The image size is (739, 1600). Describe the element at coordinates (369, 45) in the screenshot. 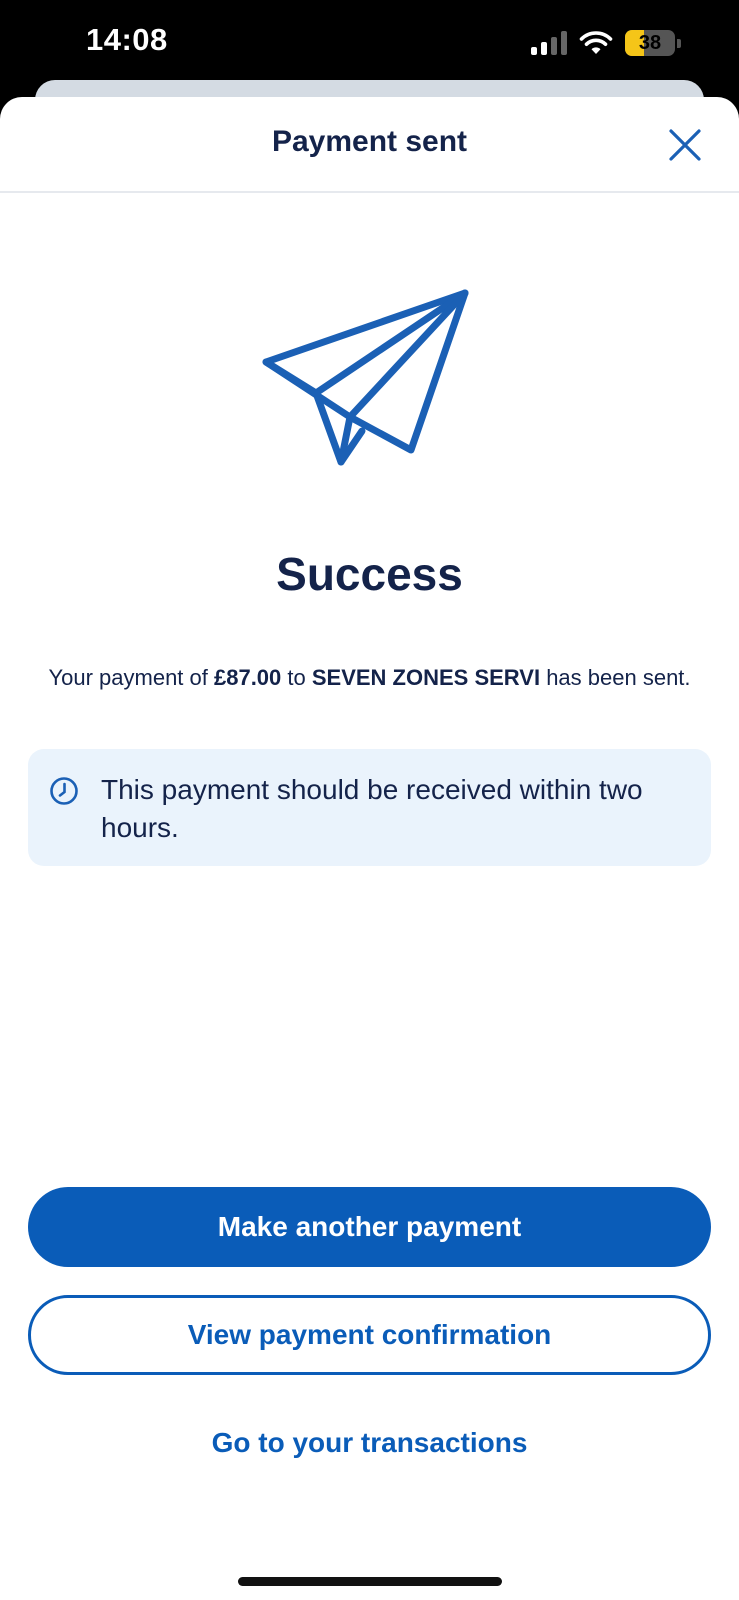

I see `status-bar: 14:08 38` at that location.